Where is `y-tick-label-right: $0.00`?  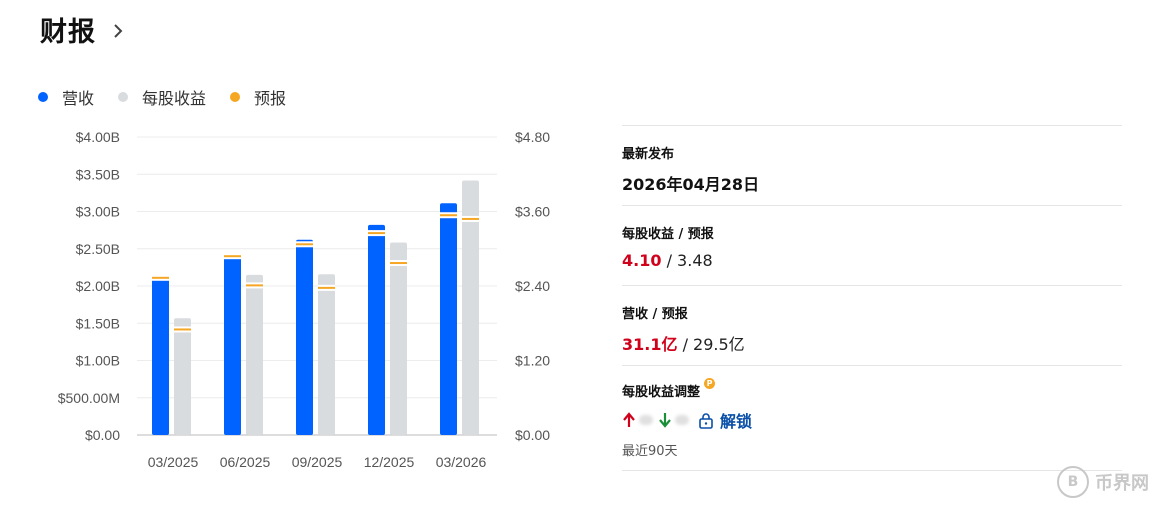 y-tick-label-right: $0.00 is located at coordinates (532, 435).